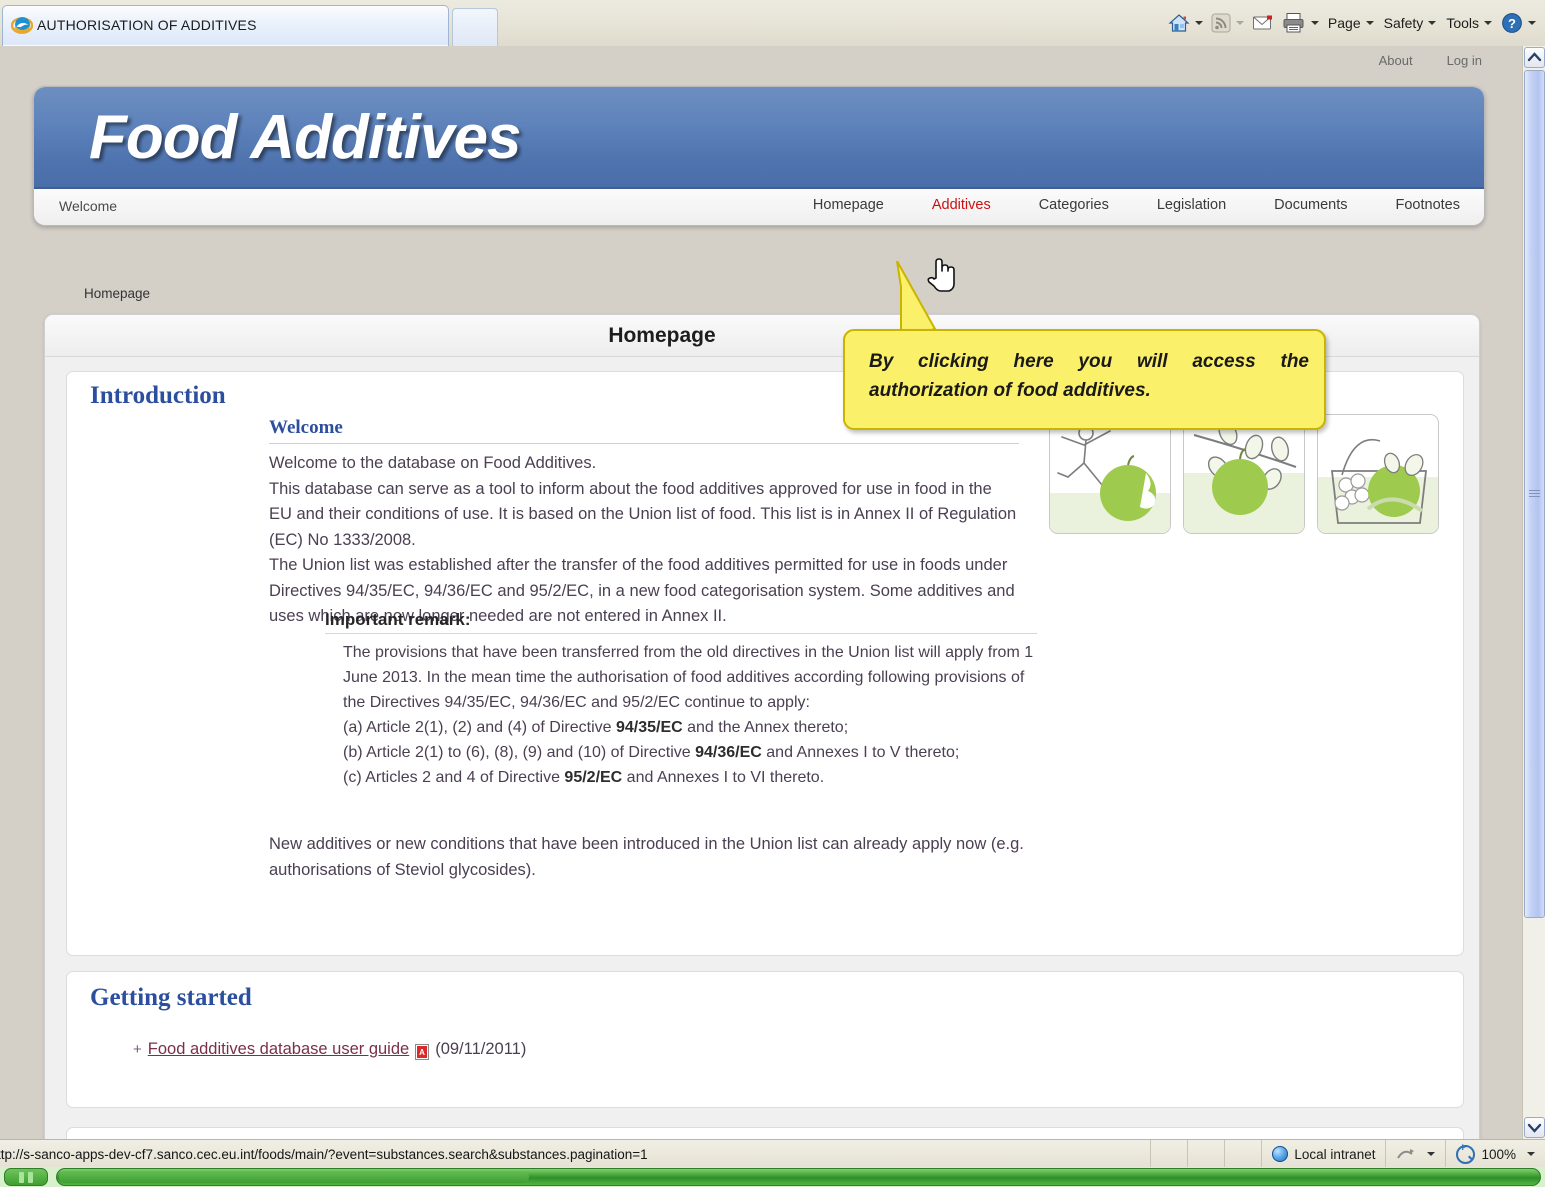  I want to click on tools-caret-icon, so click(1488, 23).